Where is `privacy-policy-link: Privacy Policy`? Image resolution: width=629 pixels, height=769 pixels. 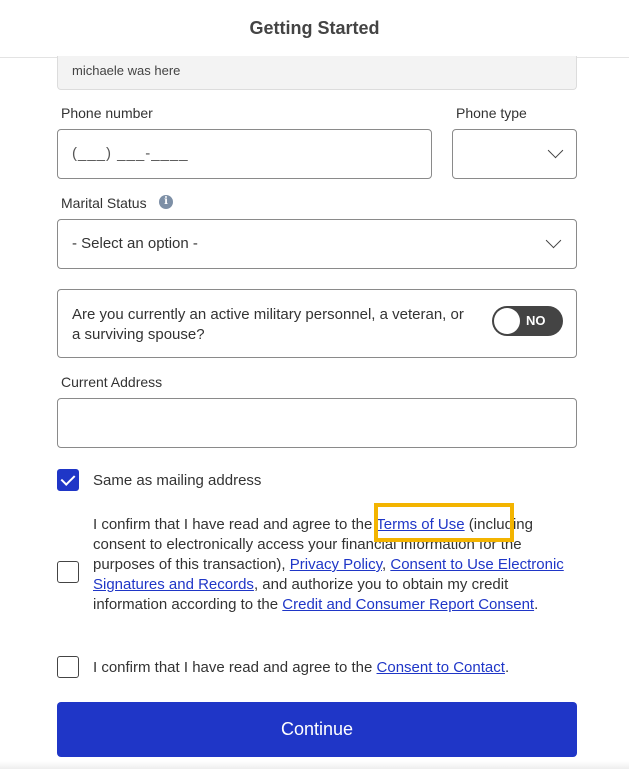 privacy-policy-link: Privacy Policy is located at coordinates (336, 564).